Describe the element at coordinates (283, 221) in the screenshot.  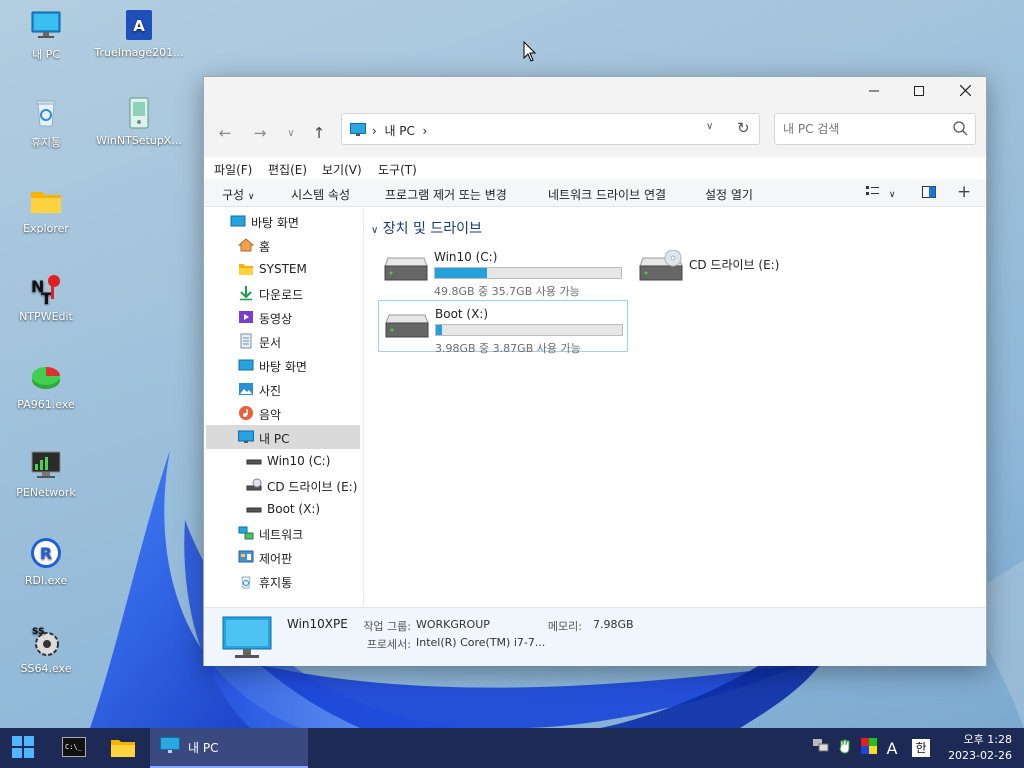
I see `sidebar-item-0: 바탕 화면` at that location.